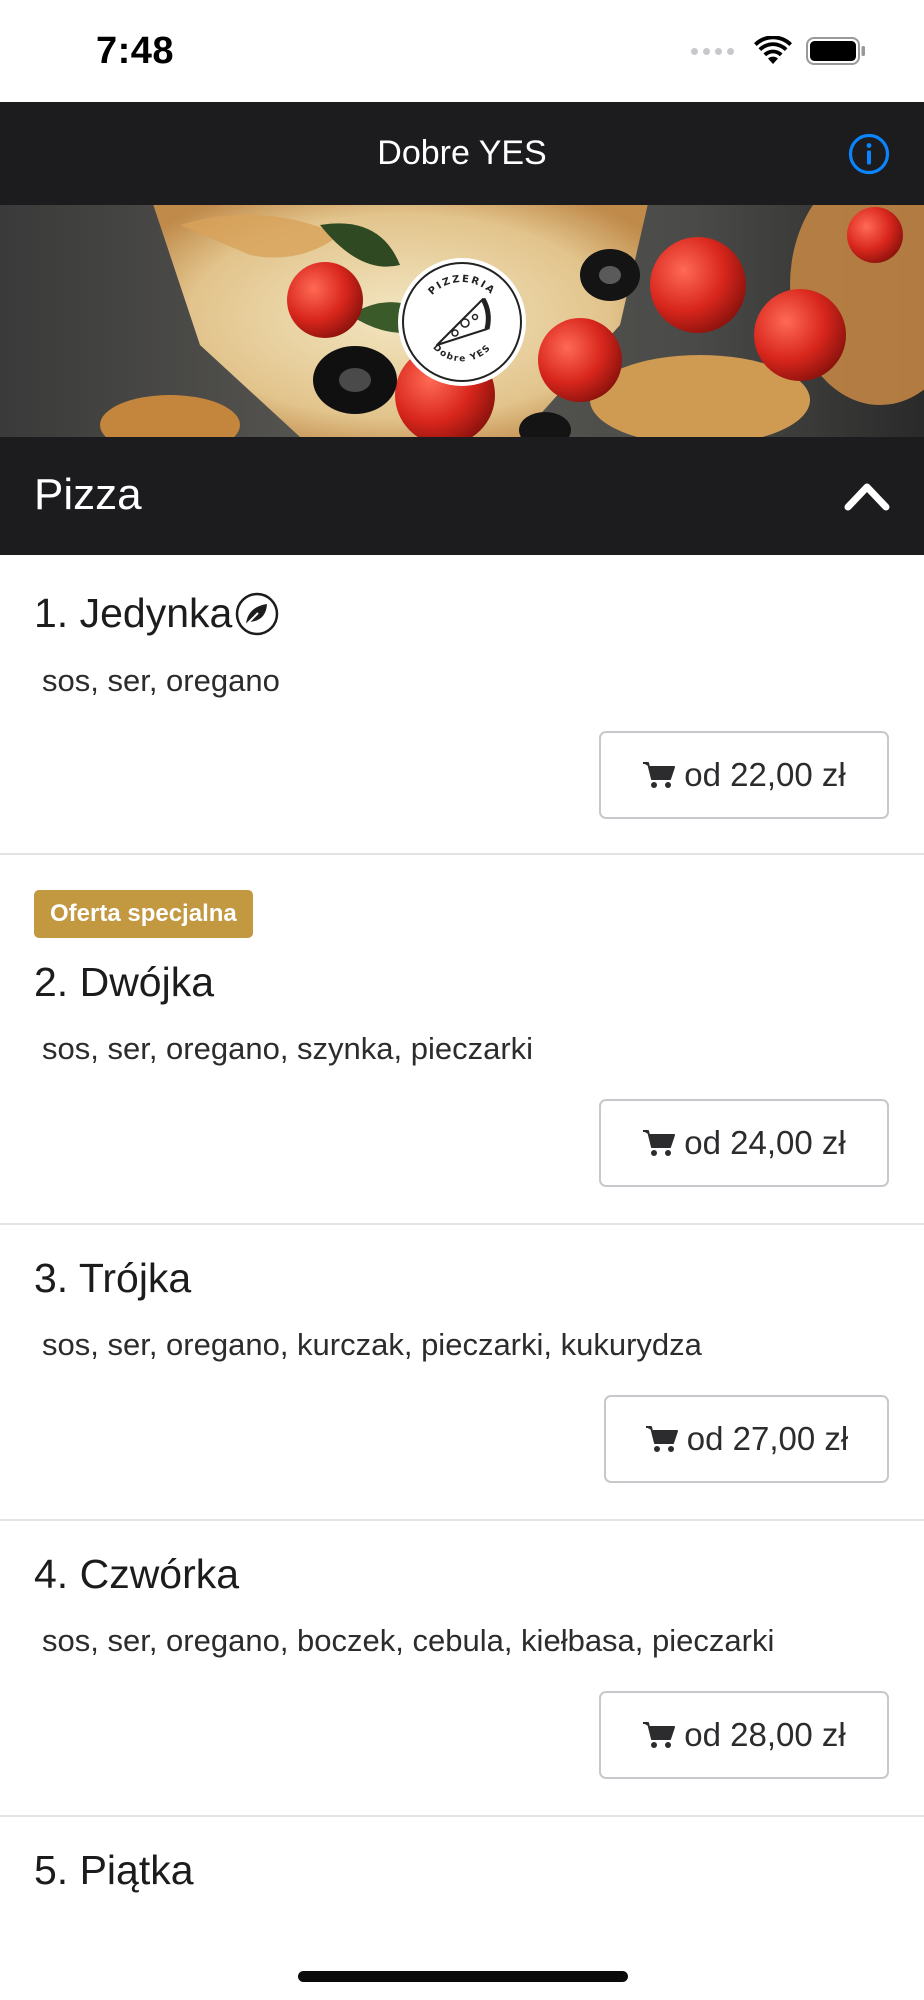 The width and height of the screenshot is (924, 2000). What do you see at coordinates (712, 51) in the screenshot?
I see `signal-dots-icon` at bounding box center [712, 51].